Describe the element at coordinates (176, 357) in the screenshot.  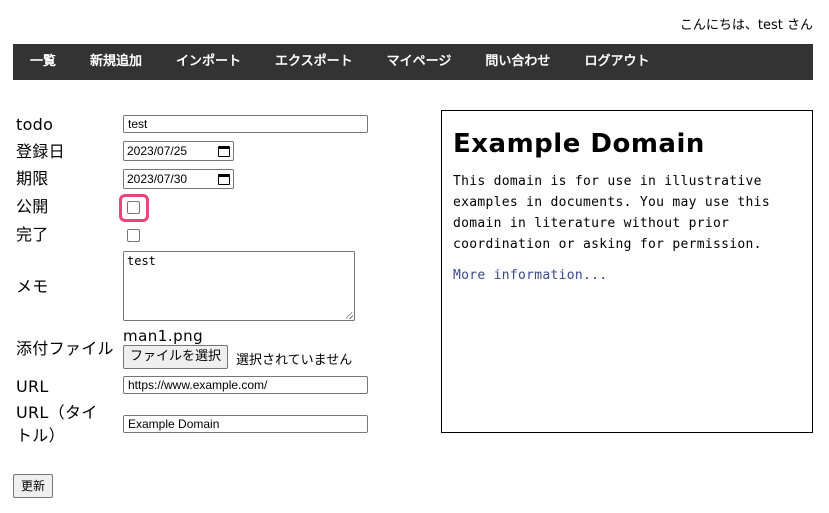
I see `choose-file-button: ファイルを選択` at that location.